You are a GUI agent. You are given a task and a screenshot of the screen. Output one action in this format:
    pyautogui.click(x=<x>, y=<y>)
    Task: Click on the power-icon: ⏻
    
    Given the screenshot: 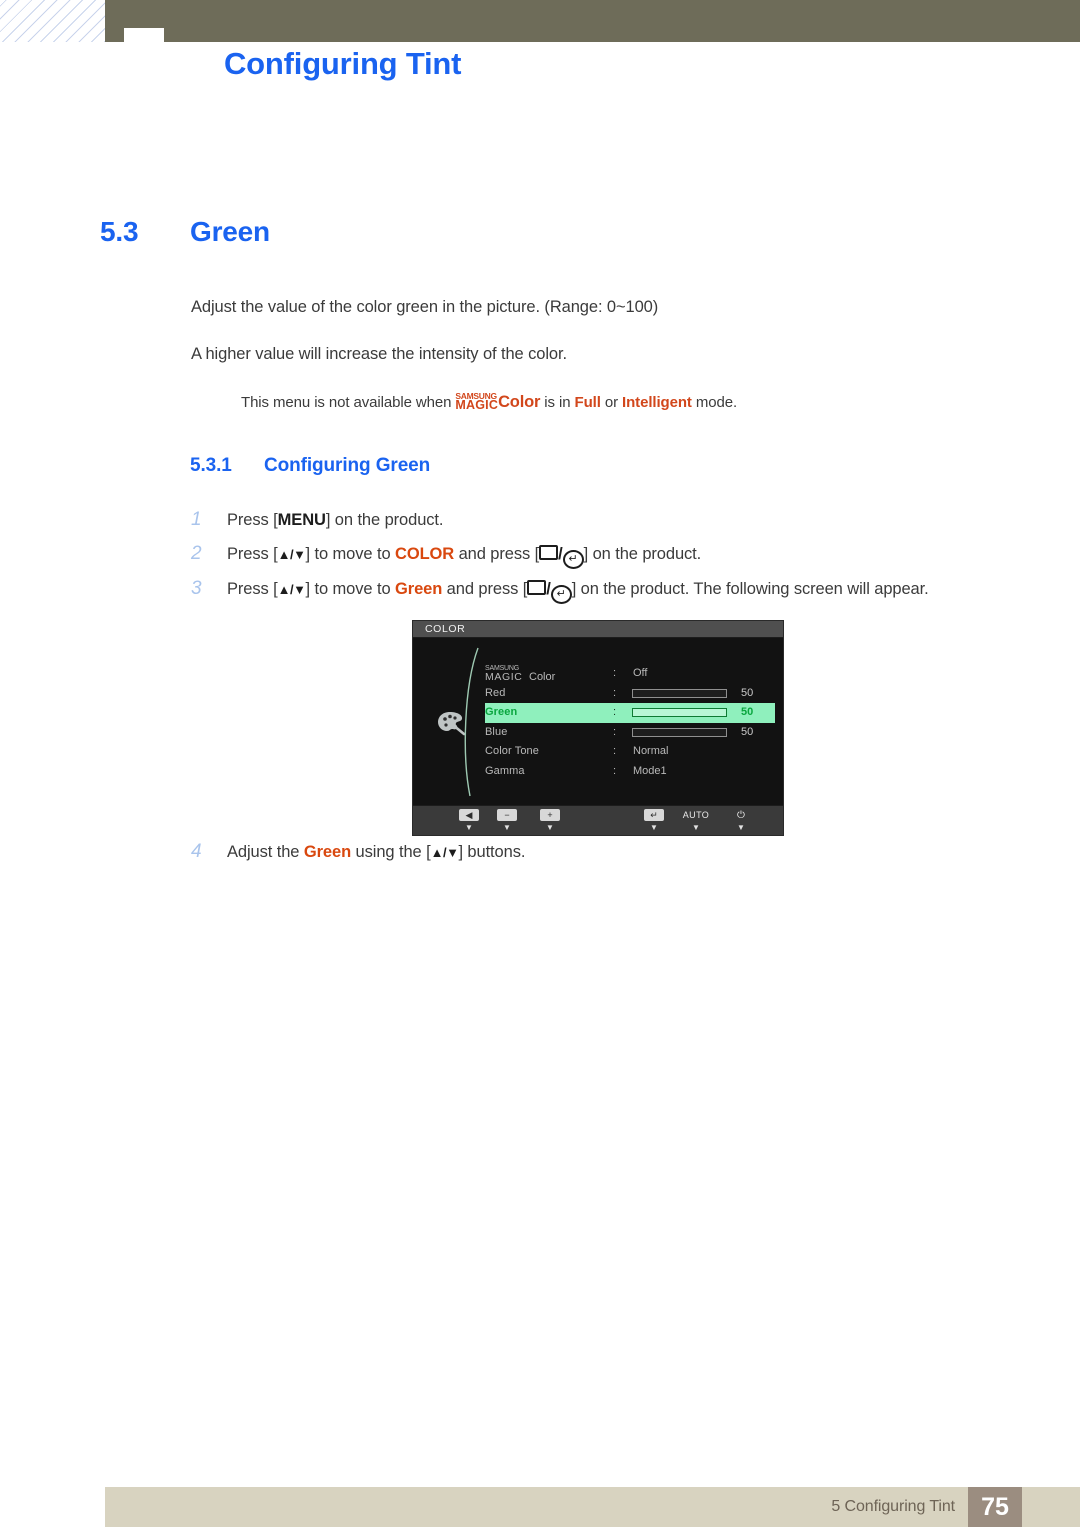 What is the action you would take?
    pyautogui.click(x=741, y=815)
    